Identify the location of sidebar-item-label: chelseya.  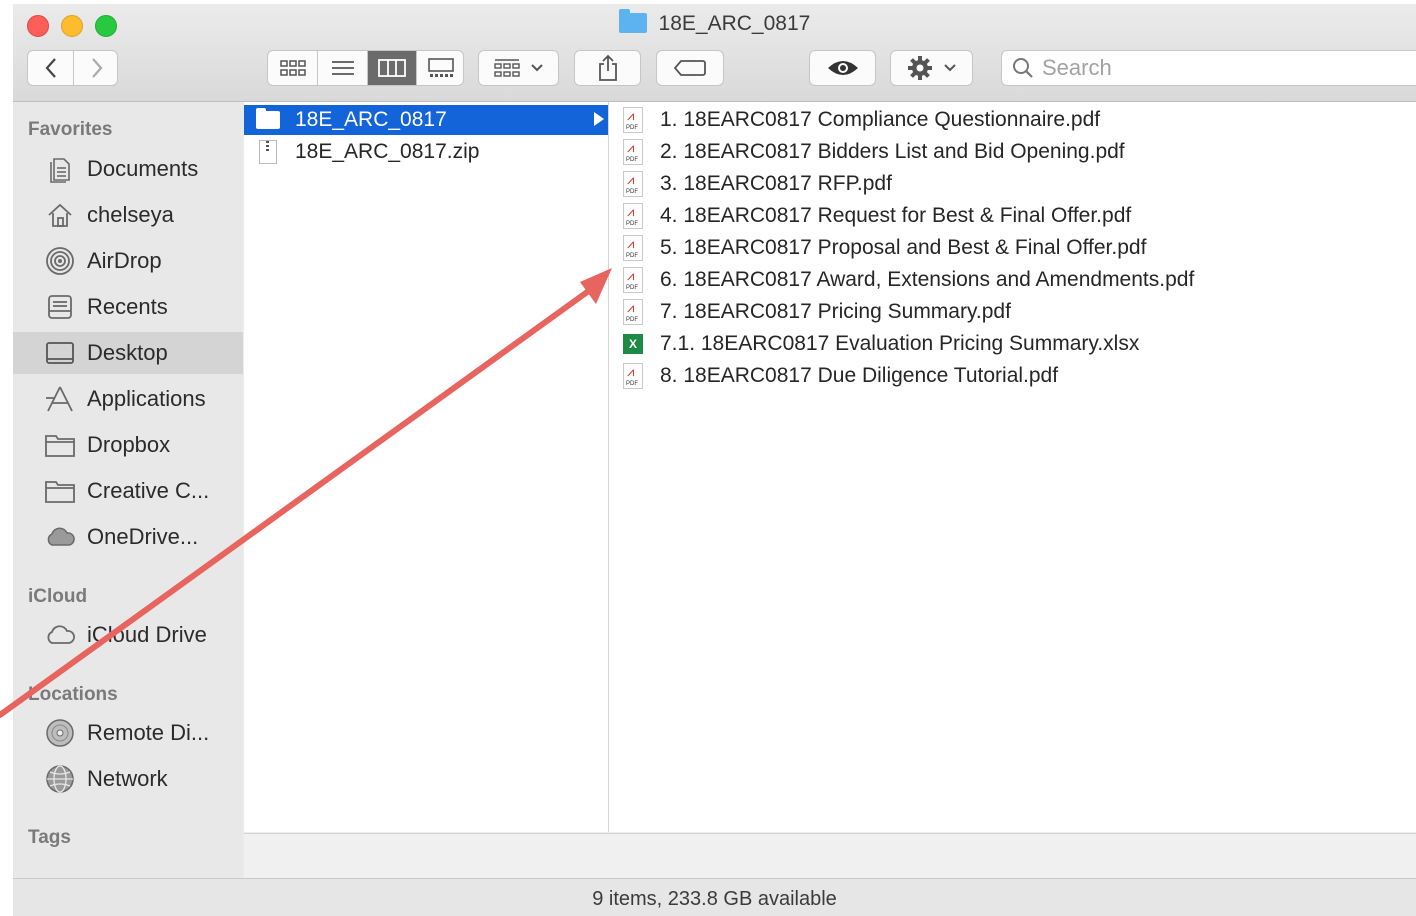
(130, 214).